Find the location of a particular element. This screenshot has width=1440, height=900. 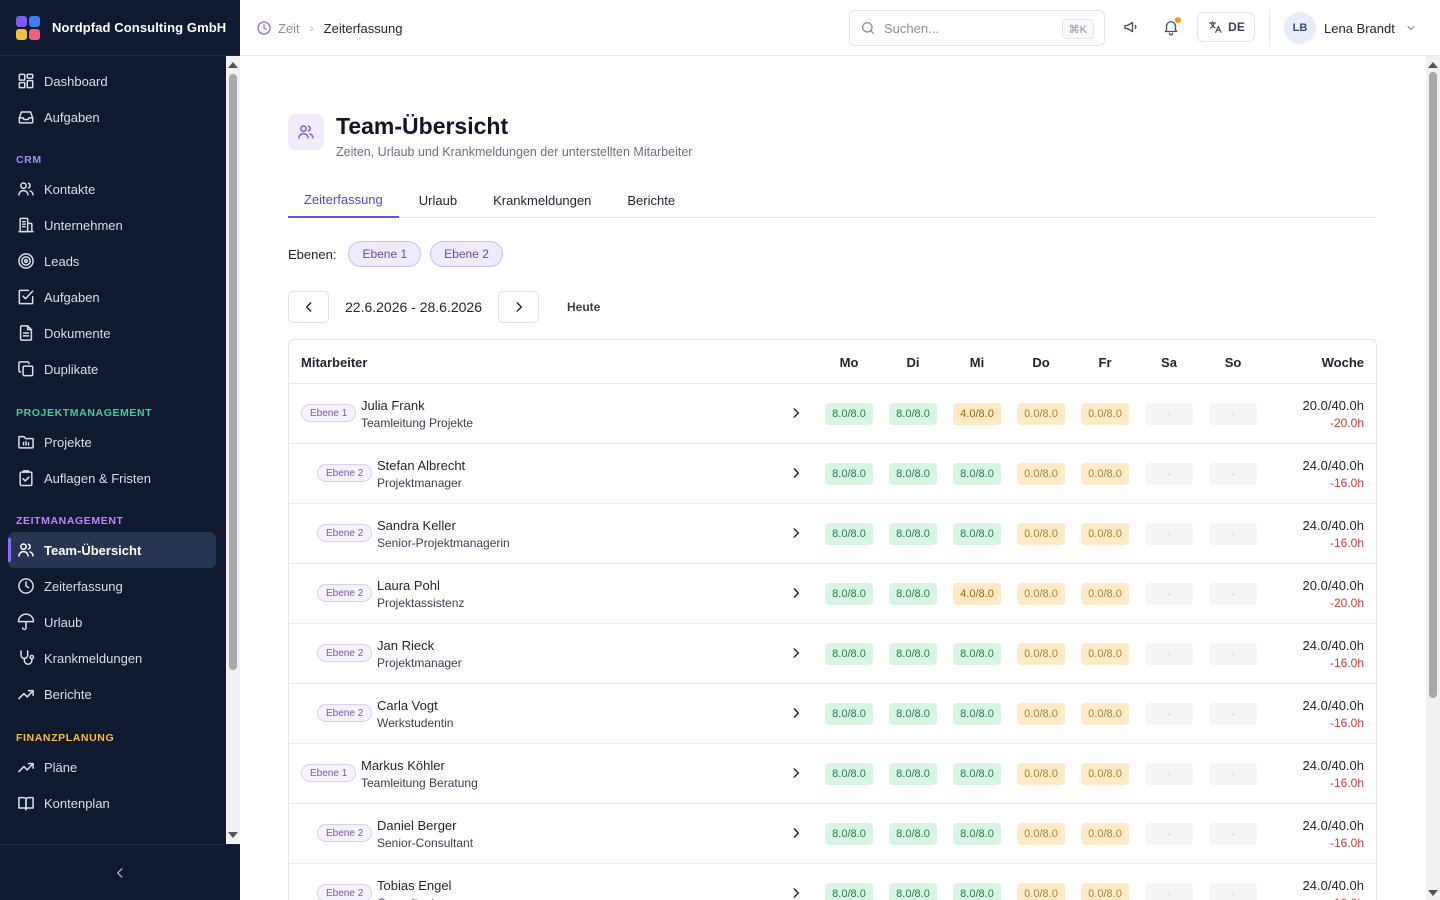

user-menu-button: LB Lena Brandt is located at coordinates (1350, 28).